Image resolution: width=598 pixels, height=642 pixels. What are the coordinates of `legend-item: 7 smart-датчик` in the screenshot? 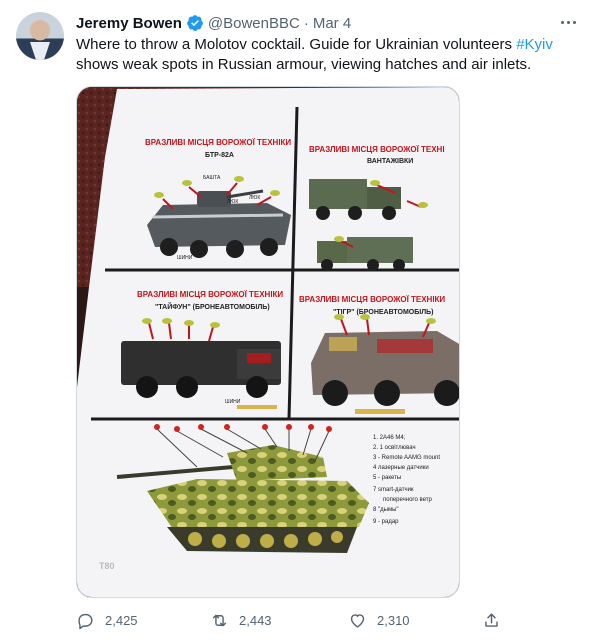 It's located at (393, 490).